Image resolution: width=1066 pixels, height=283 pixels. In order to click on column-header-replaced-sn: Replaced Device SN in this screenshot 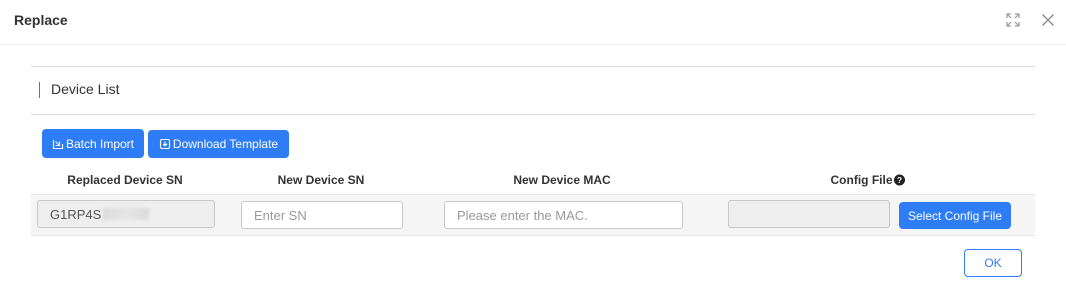, I will do `click(125, 180)`.